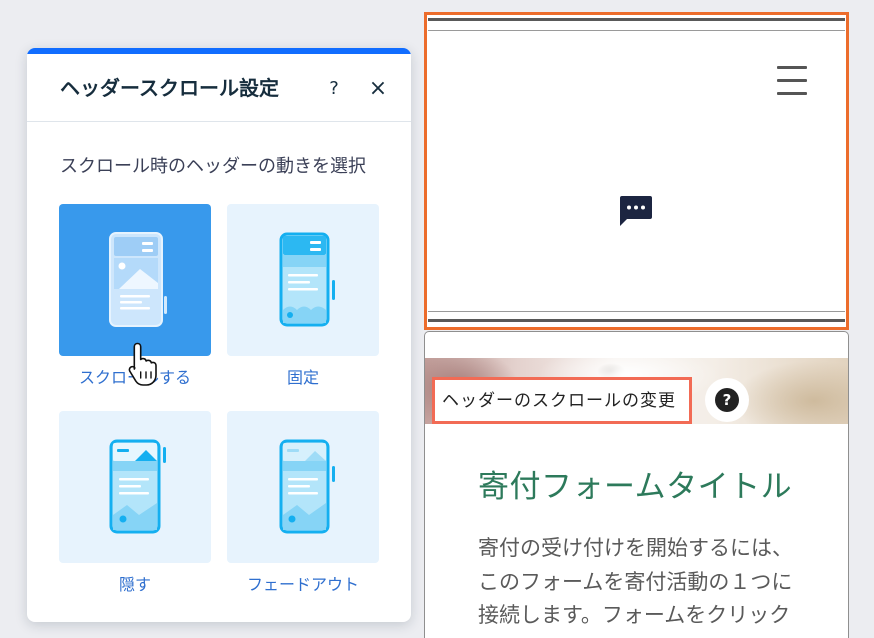 Image resolution: width=874 pixels, height=638 pixels. I want to click on question-icon: ?, so click(727, 400).